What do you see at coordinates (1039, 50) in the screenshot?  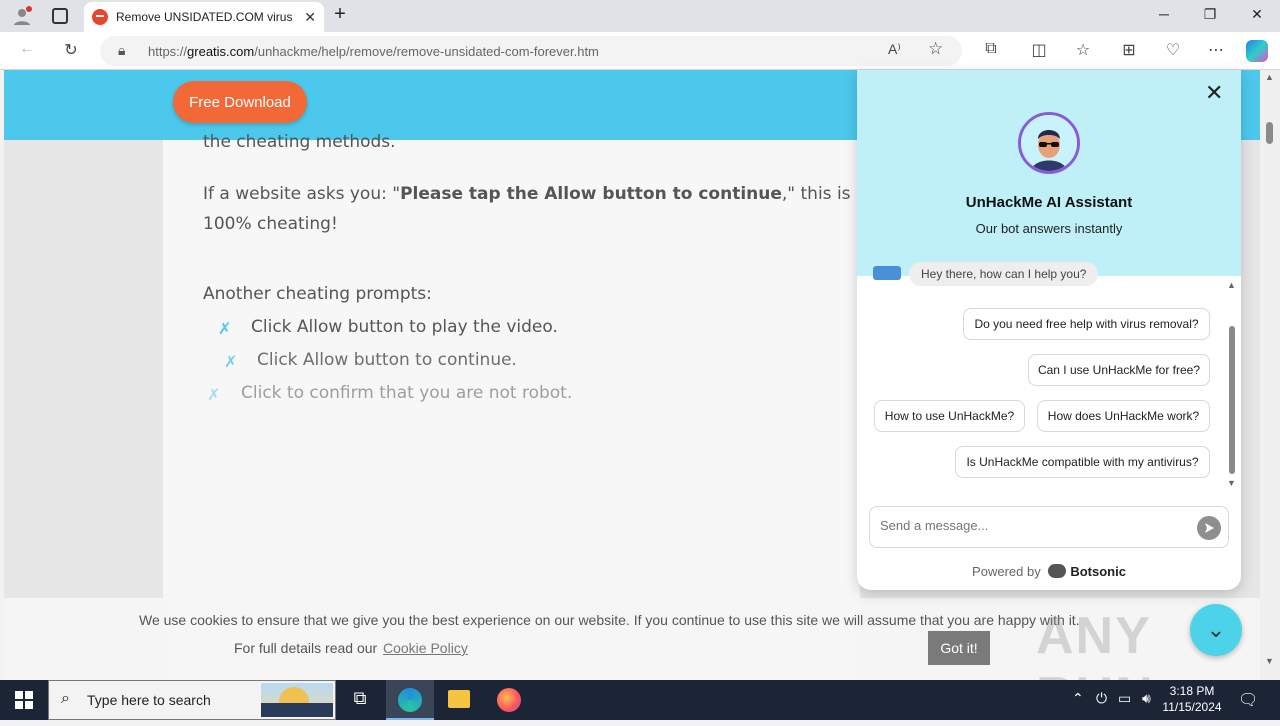 I see `split-screen-icon: ◫` at bounding box center [1039, 50].